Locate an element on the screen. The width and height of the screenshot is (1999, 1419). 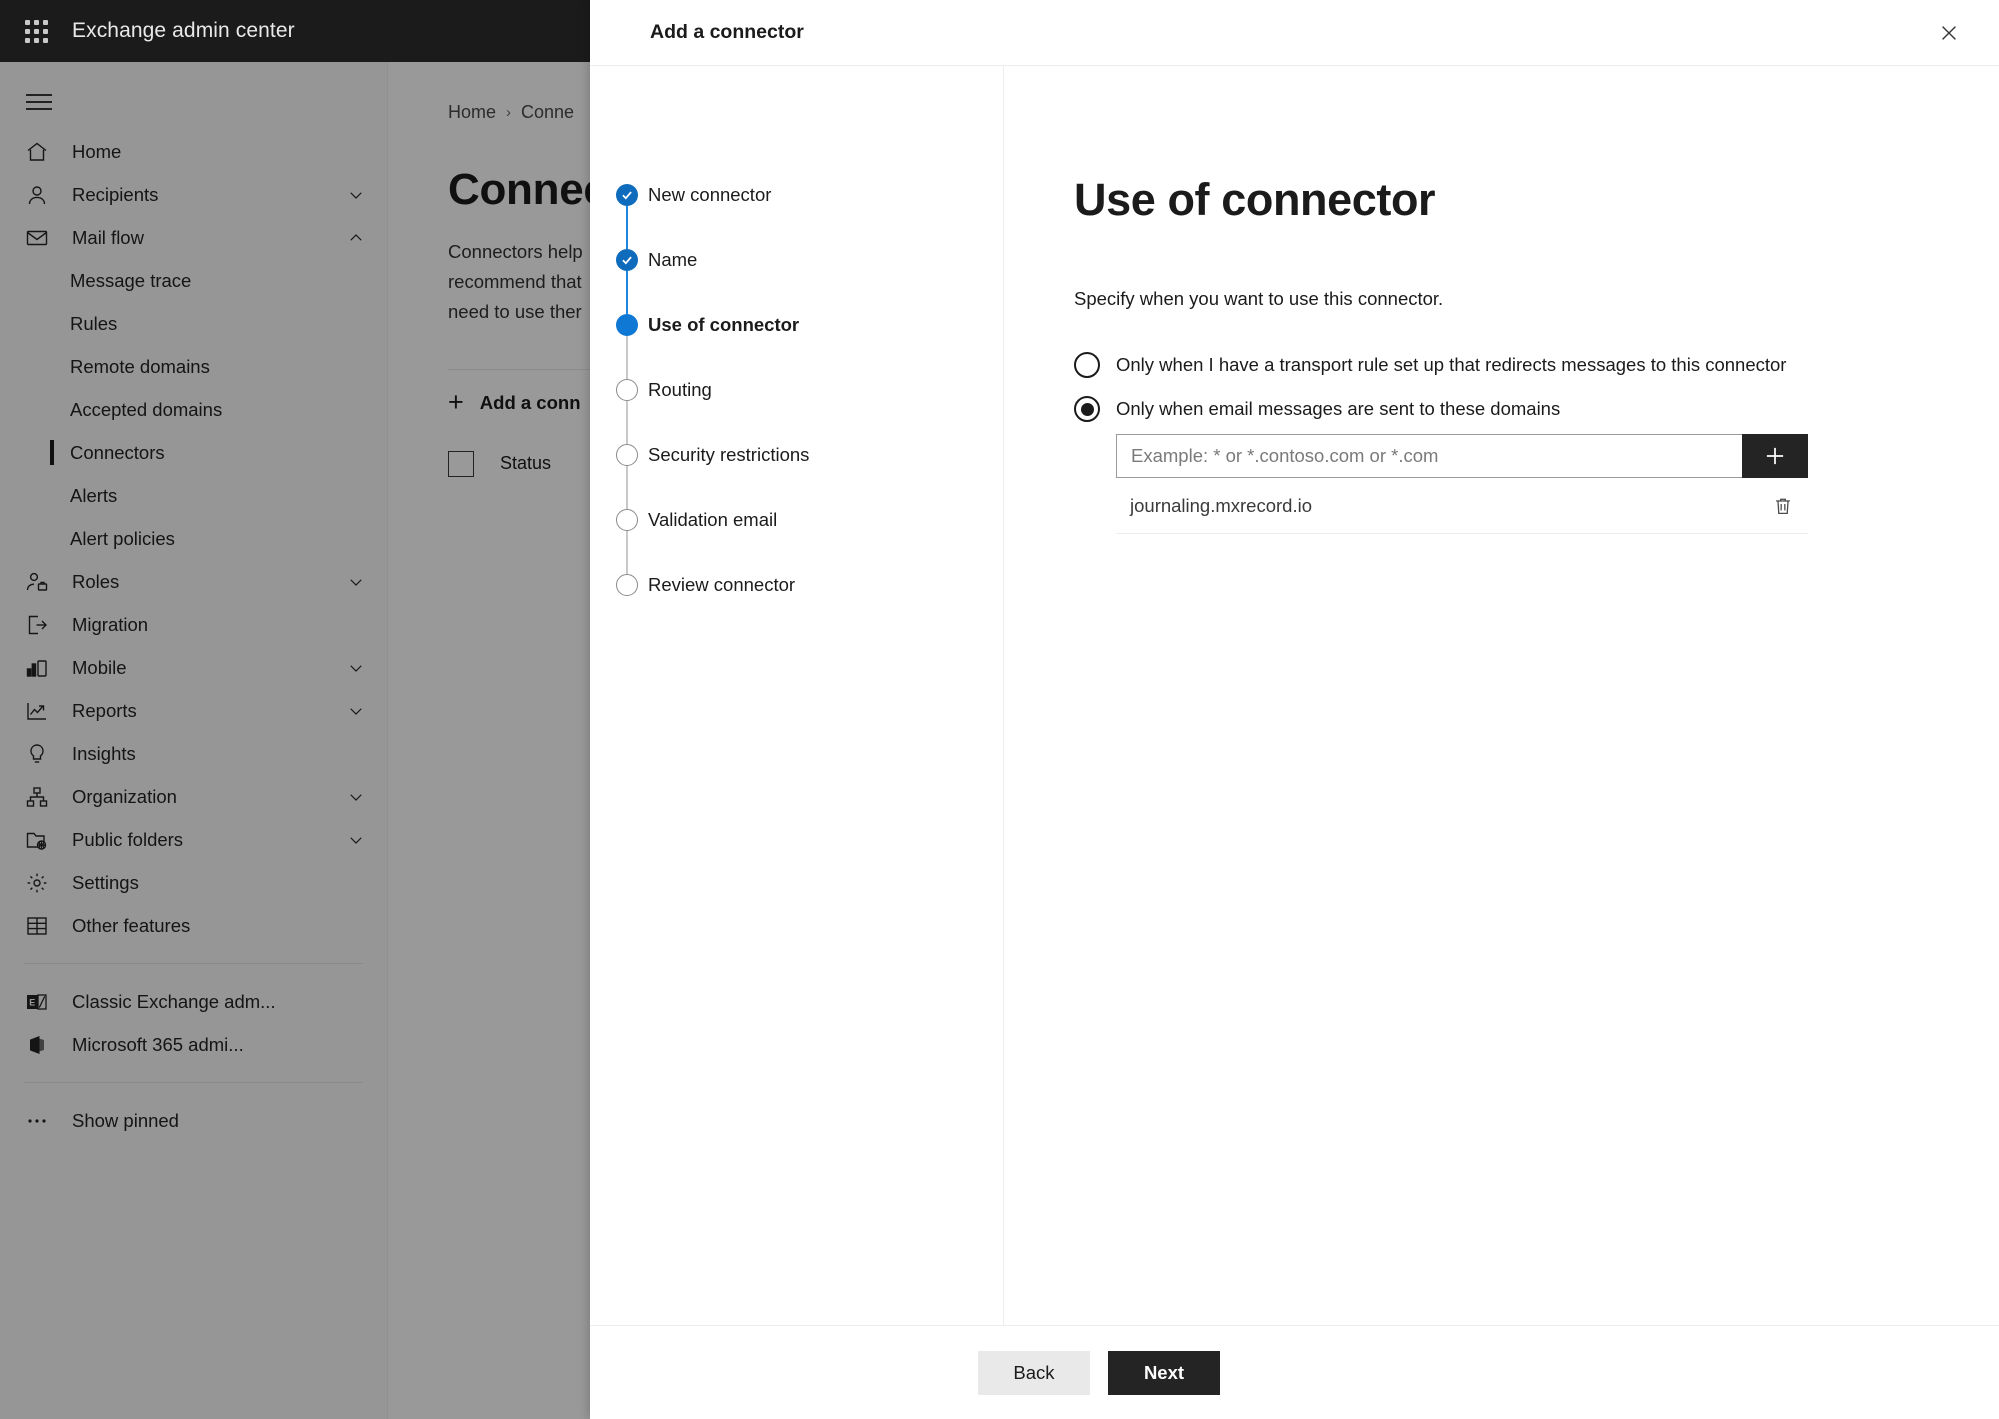
step-security-restrictions: Security restrictions is located at coordinates (796, 476).